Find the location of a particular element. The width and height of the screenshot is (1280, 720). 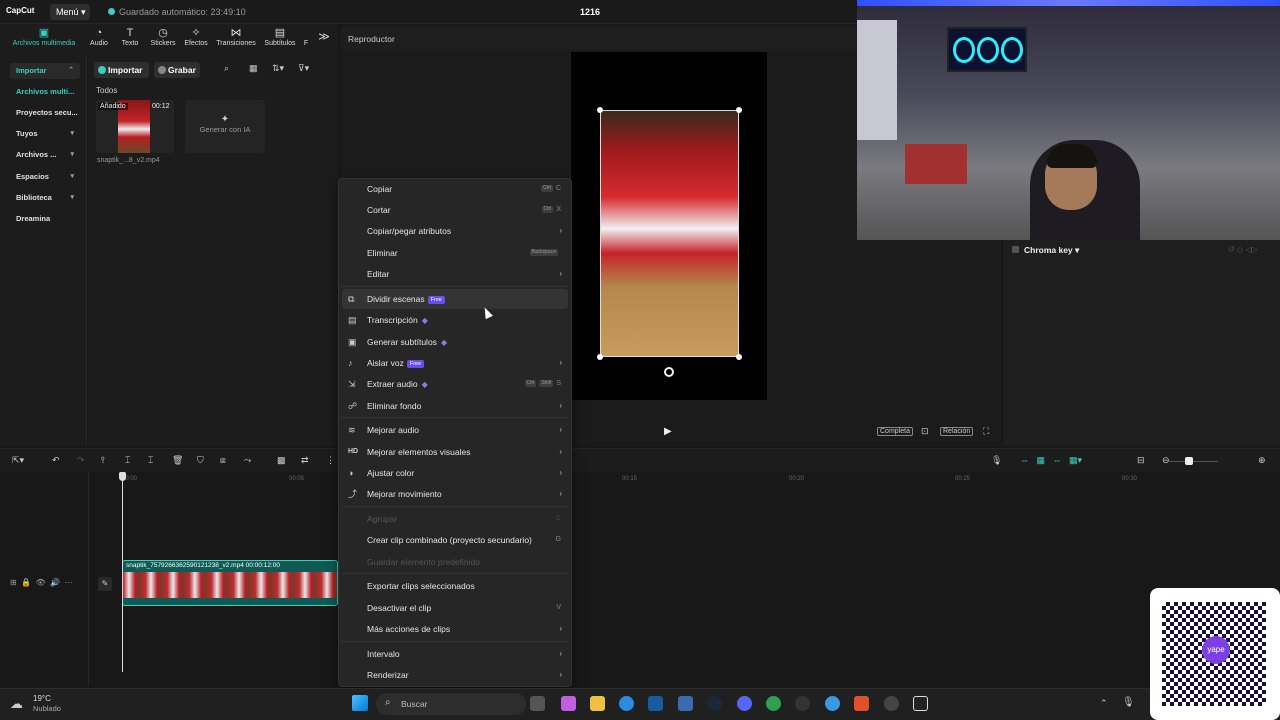

menu-item-split-scenes: ⧉ Dividir escenas Free is located at coordinates (455, 299).